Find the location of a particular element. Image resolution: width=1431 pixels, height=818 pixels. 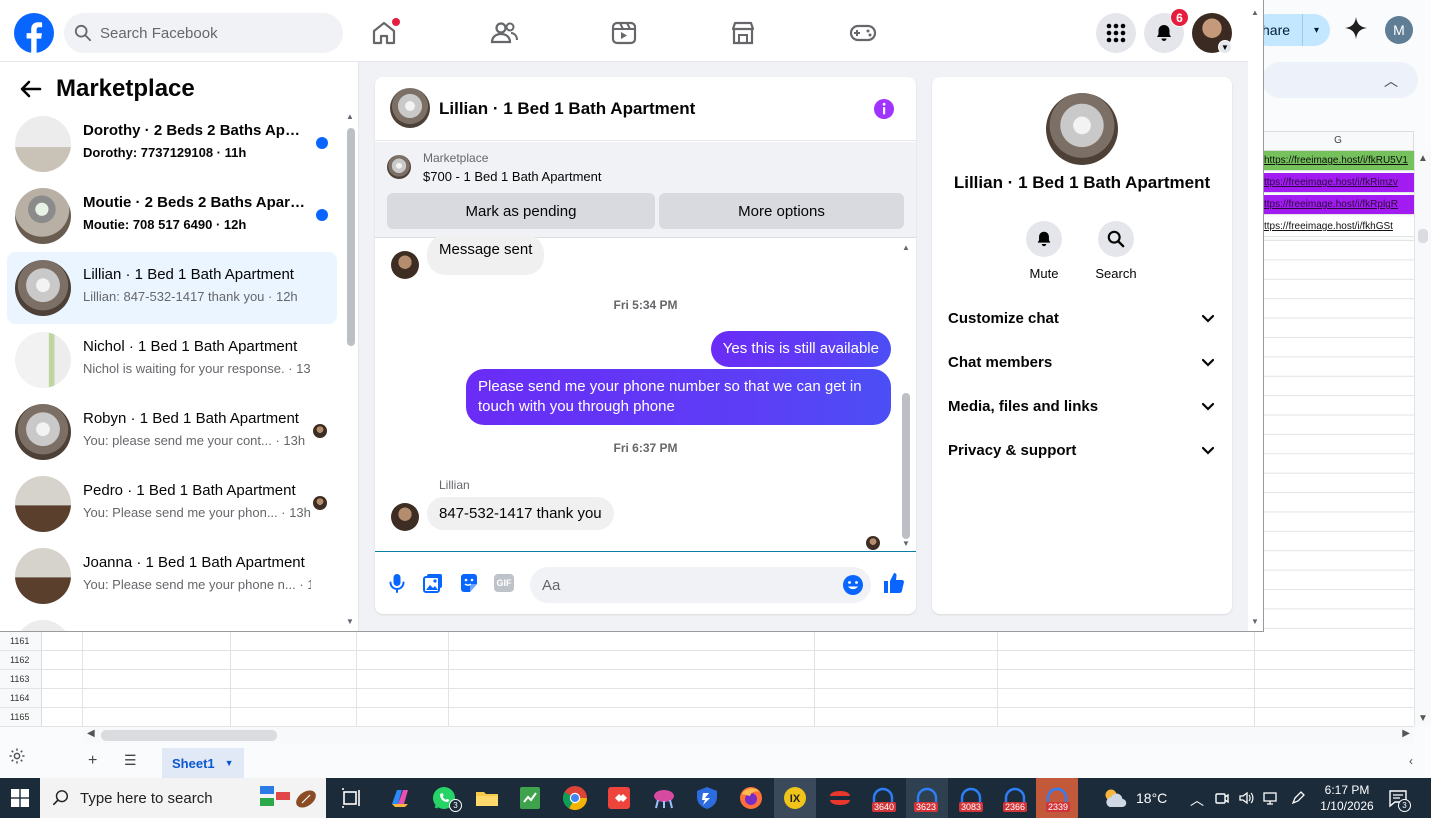

system-clock: 6:17 PM 1/10/2026 is located at coordinates (1347, 798).